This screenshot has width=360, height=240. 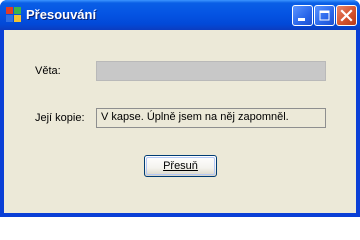 I want to click on app-icon-blue-square, so click(x=9, y=18).